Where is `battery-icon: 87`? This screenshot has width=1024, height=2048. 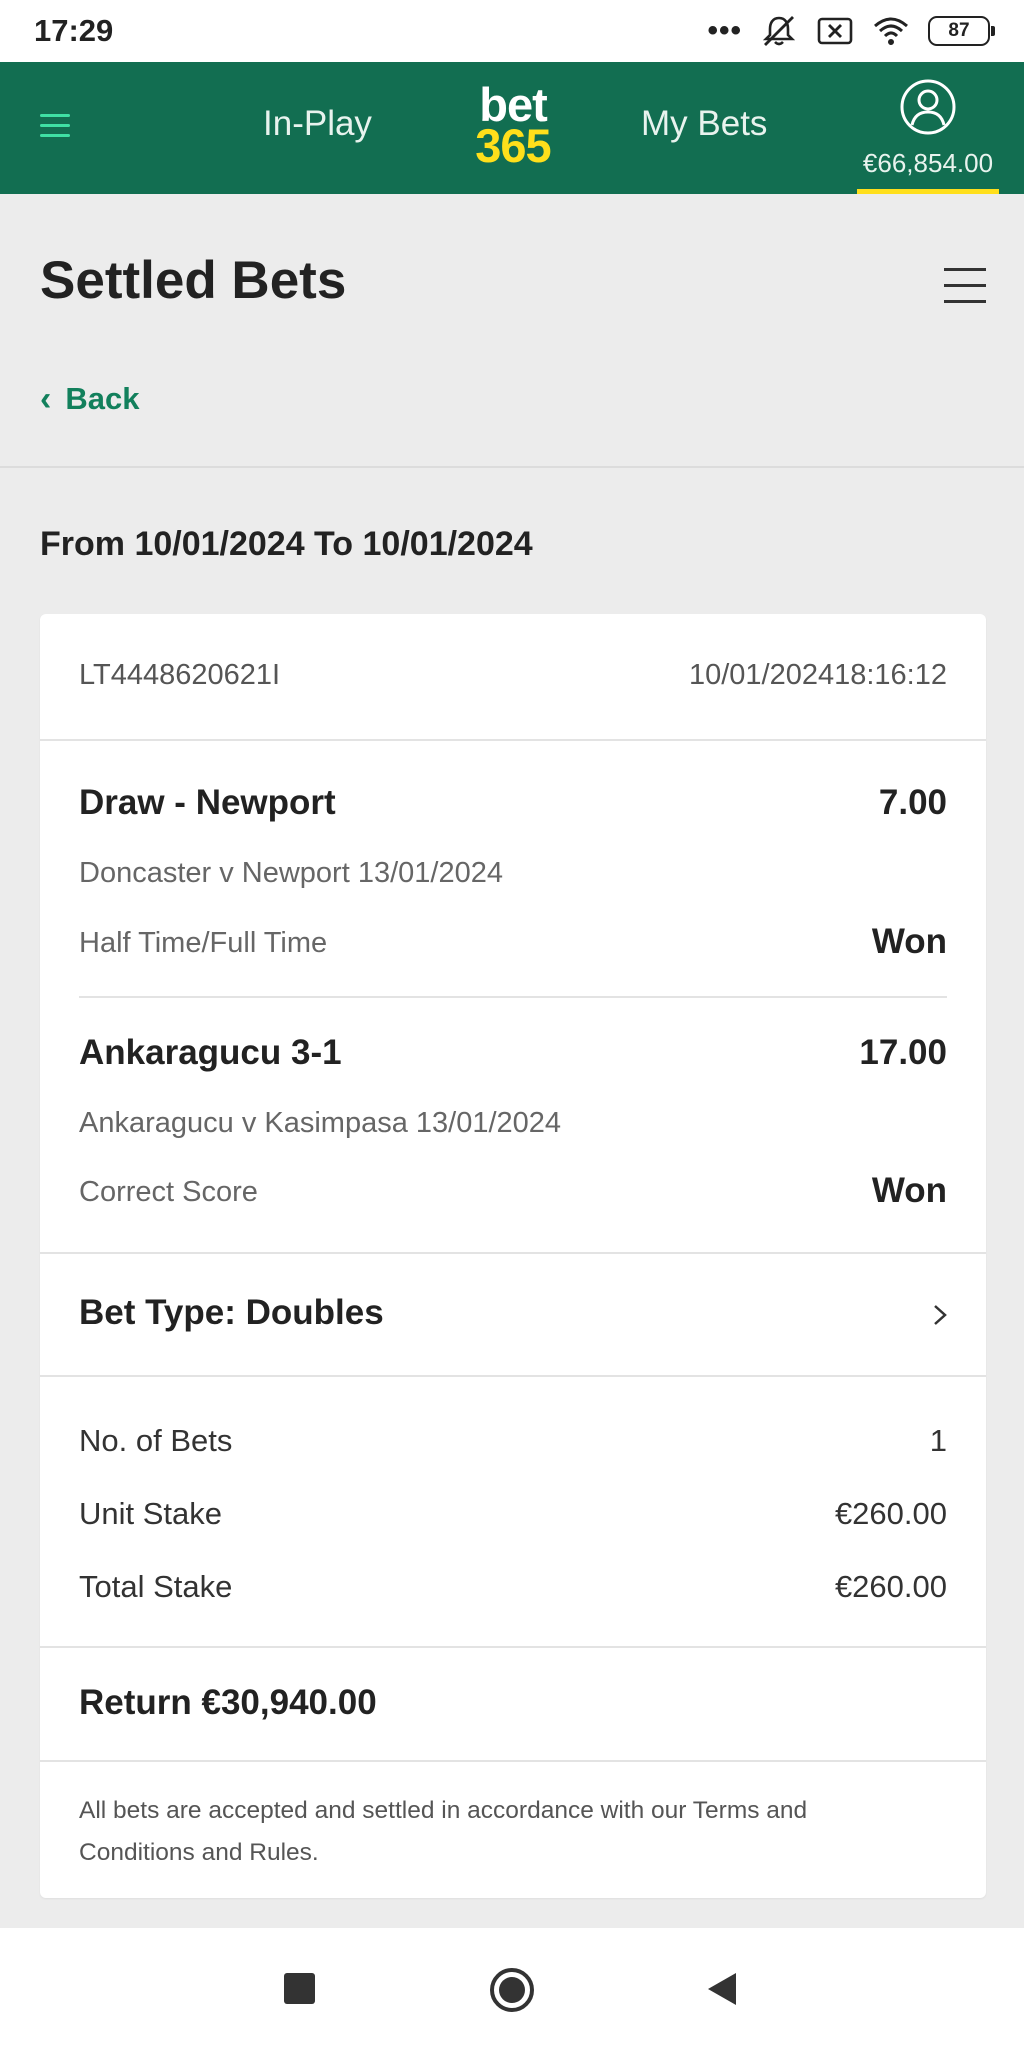 battery-icon: 87 is located at coordinates (961, 31).